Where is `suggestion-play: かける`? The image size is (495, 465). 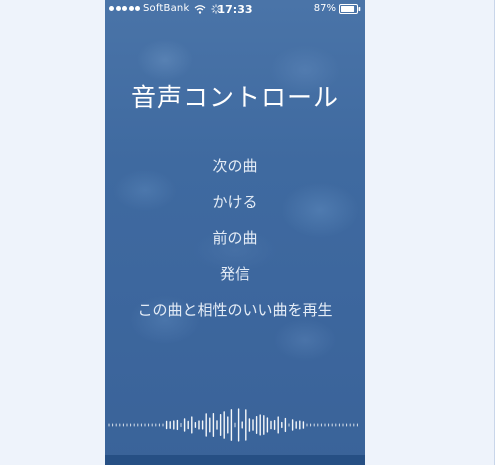 suggestion-play: かける is located at coordinates (235, 202).